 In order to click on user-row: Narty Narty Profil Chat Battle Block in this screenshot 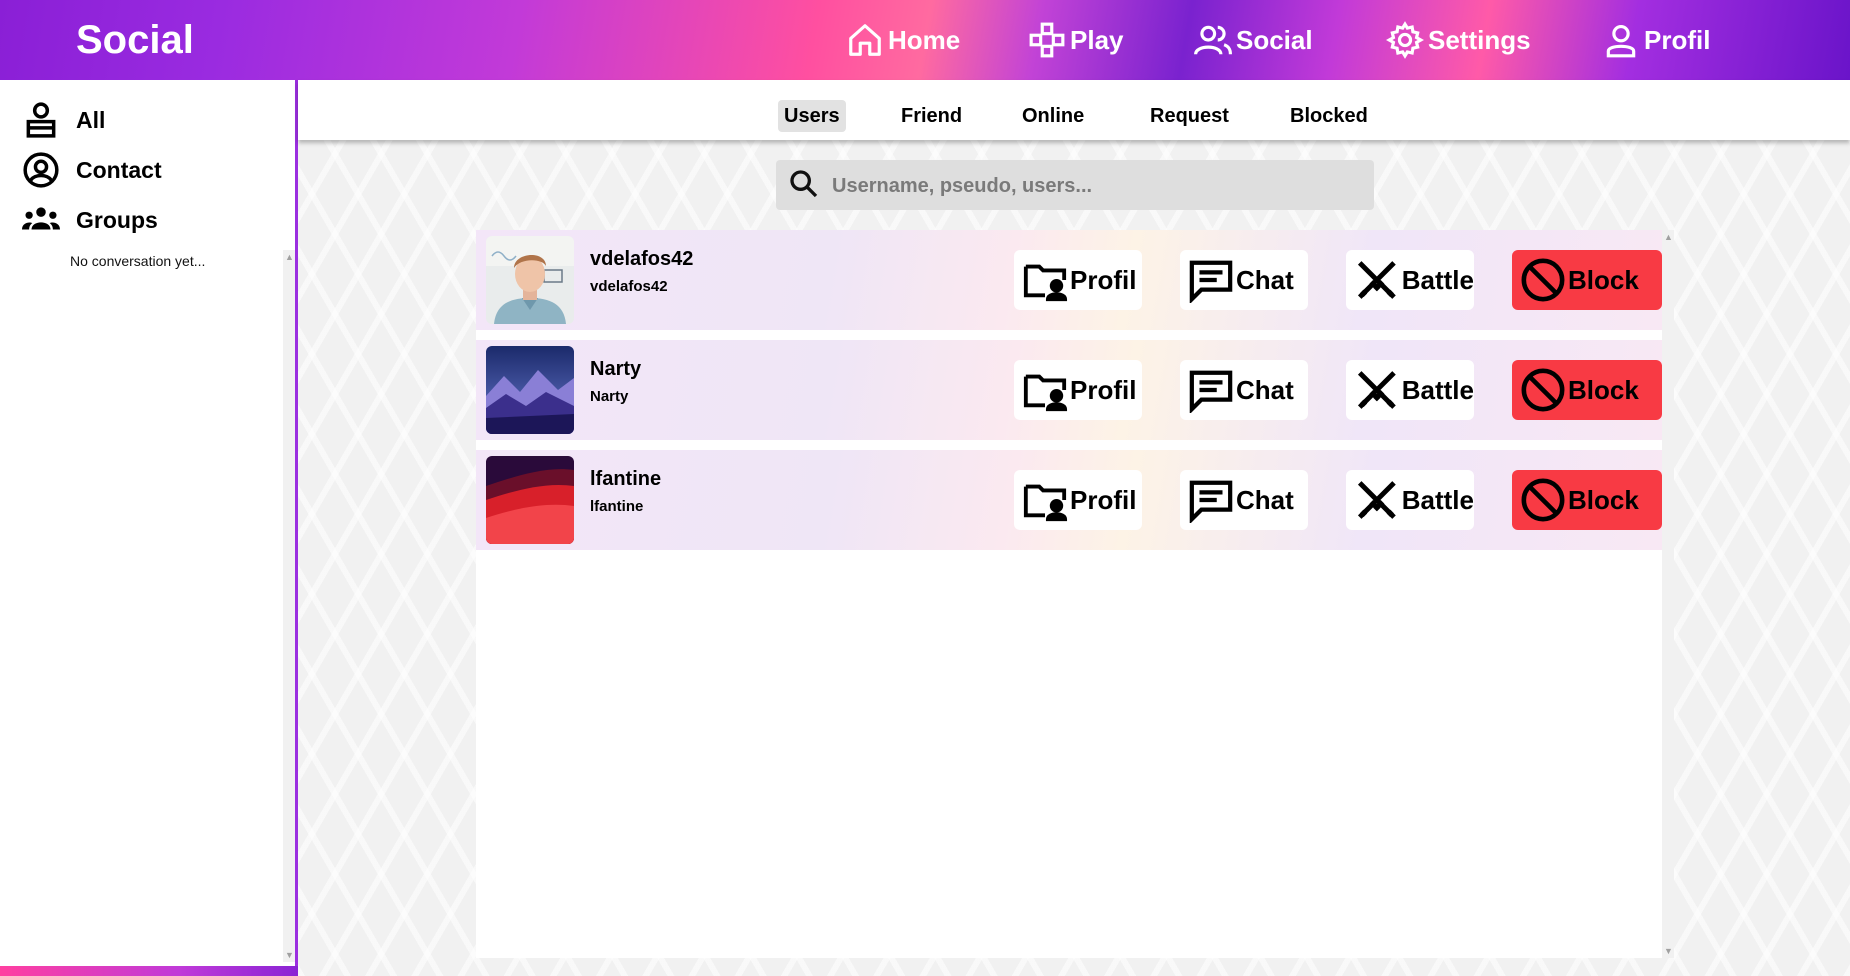, I will do `click(1069, 390)`.